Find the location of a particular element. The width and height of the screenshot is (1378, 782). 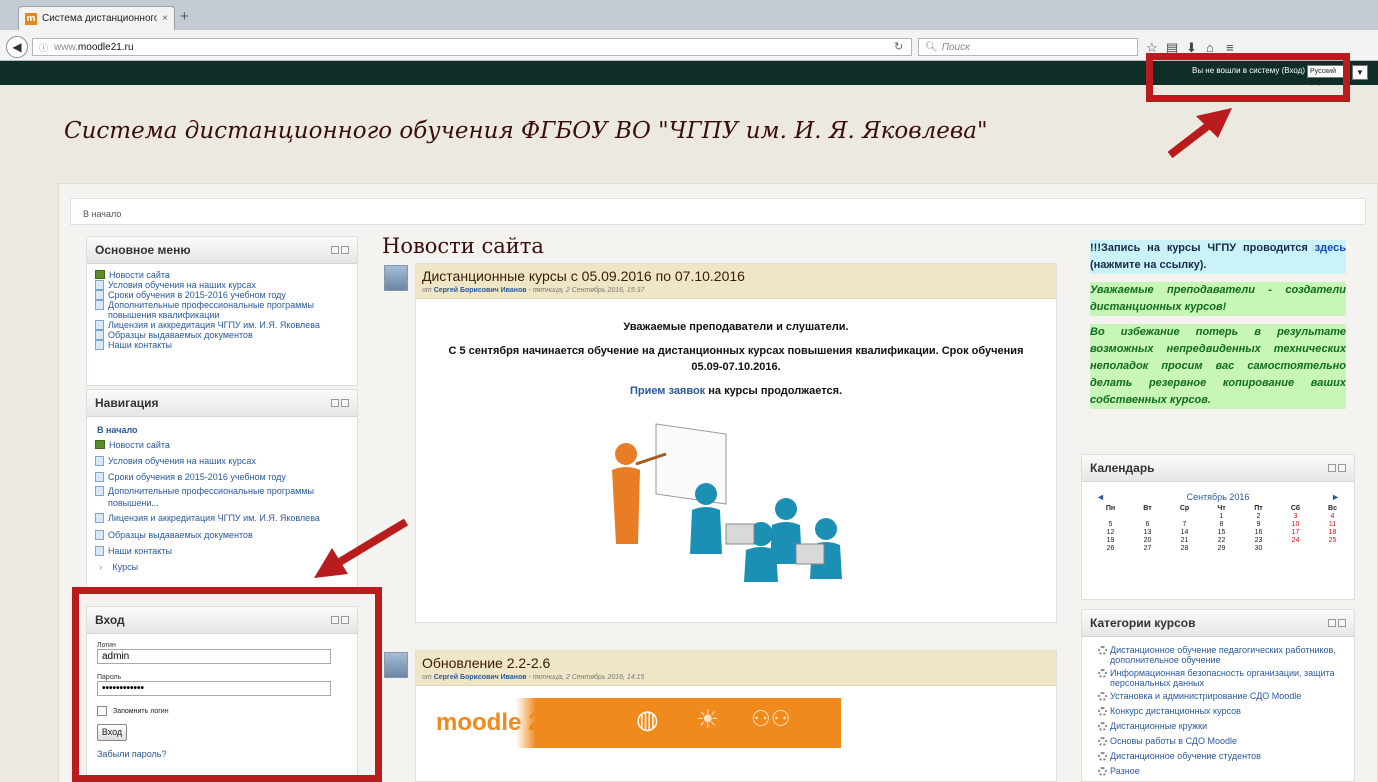

back-arrow-icon: ◀ is located at coordinates (17, 47).